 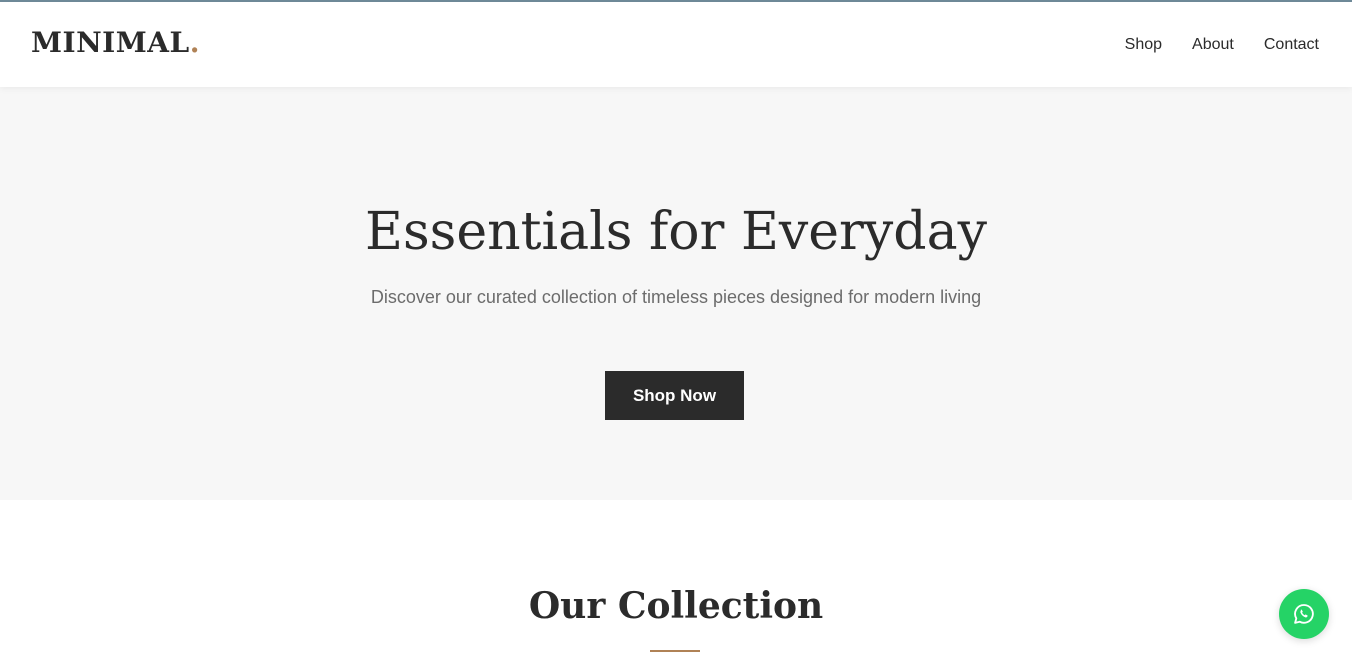 I want to click on whatsapp-button, so click(x=1304, y=614).